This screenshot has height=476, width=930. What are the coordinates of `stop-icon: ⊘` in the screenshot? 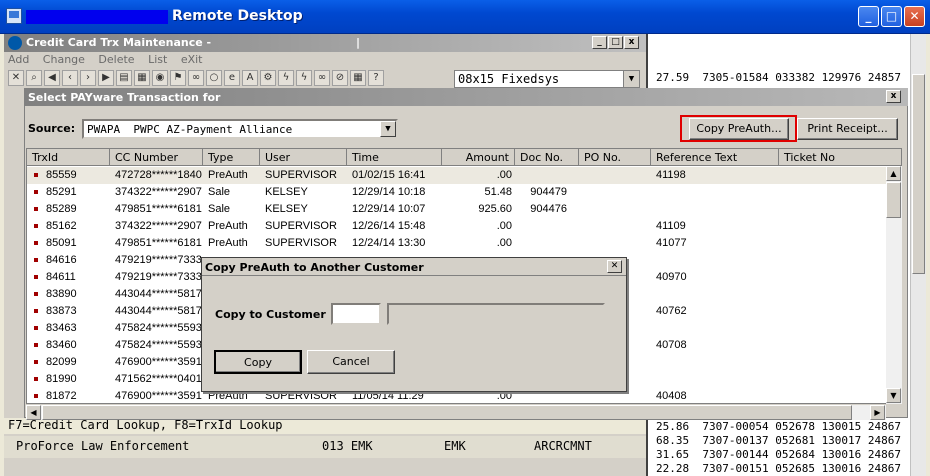 It's located at (340, 78).